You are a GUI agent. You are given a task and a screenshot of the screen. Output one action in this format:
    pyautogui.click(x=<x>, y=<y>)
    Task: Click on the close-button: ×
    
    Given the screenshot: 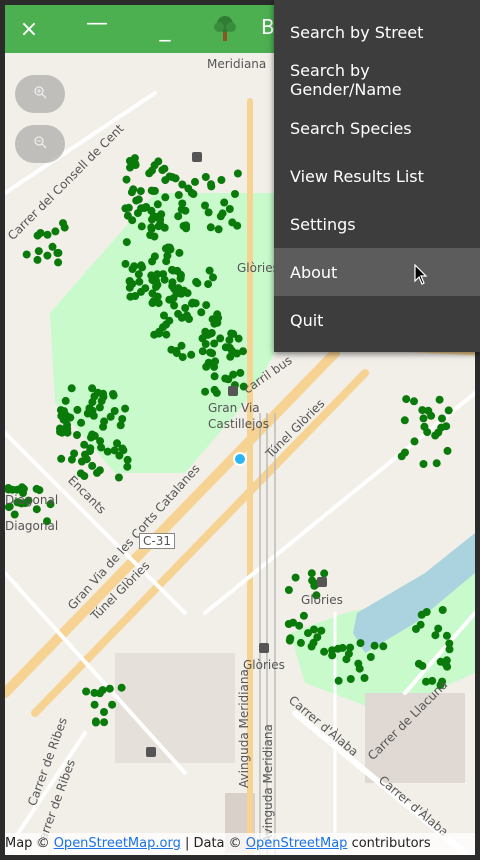 What is the action you would take?
    pyautogui.click(x=29, y=29)
    